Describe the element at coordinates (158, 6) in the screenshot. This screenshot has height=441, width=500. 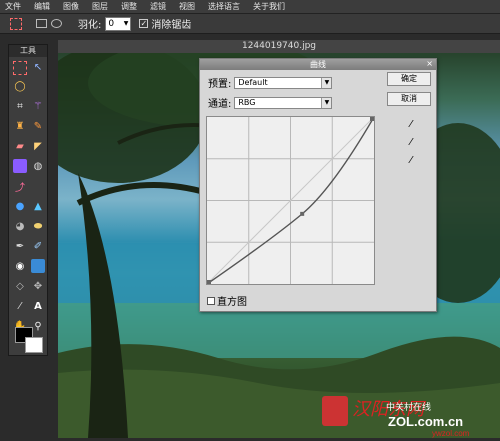
I see `menu-filter: 滤镜` at that location.